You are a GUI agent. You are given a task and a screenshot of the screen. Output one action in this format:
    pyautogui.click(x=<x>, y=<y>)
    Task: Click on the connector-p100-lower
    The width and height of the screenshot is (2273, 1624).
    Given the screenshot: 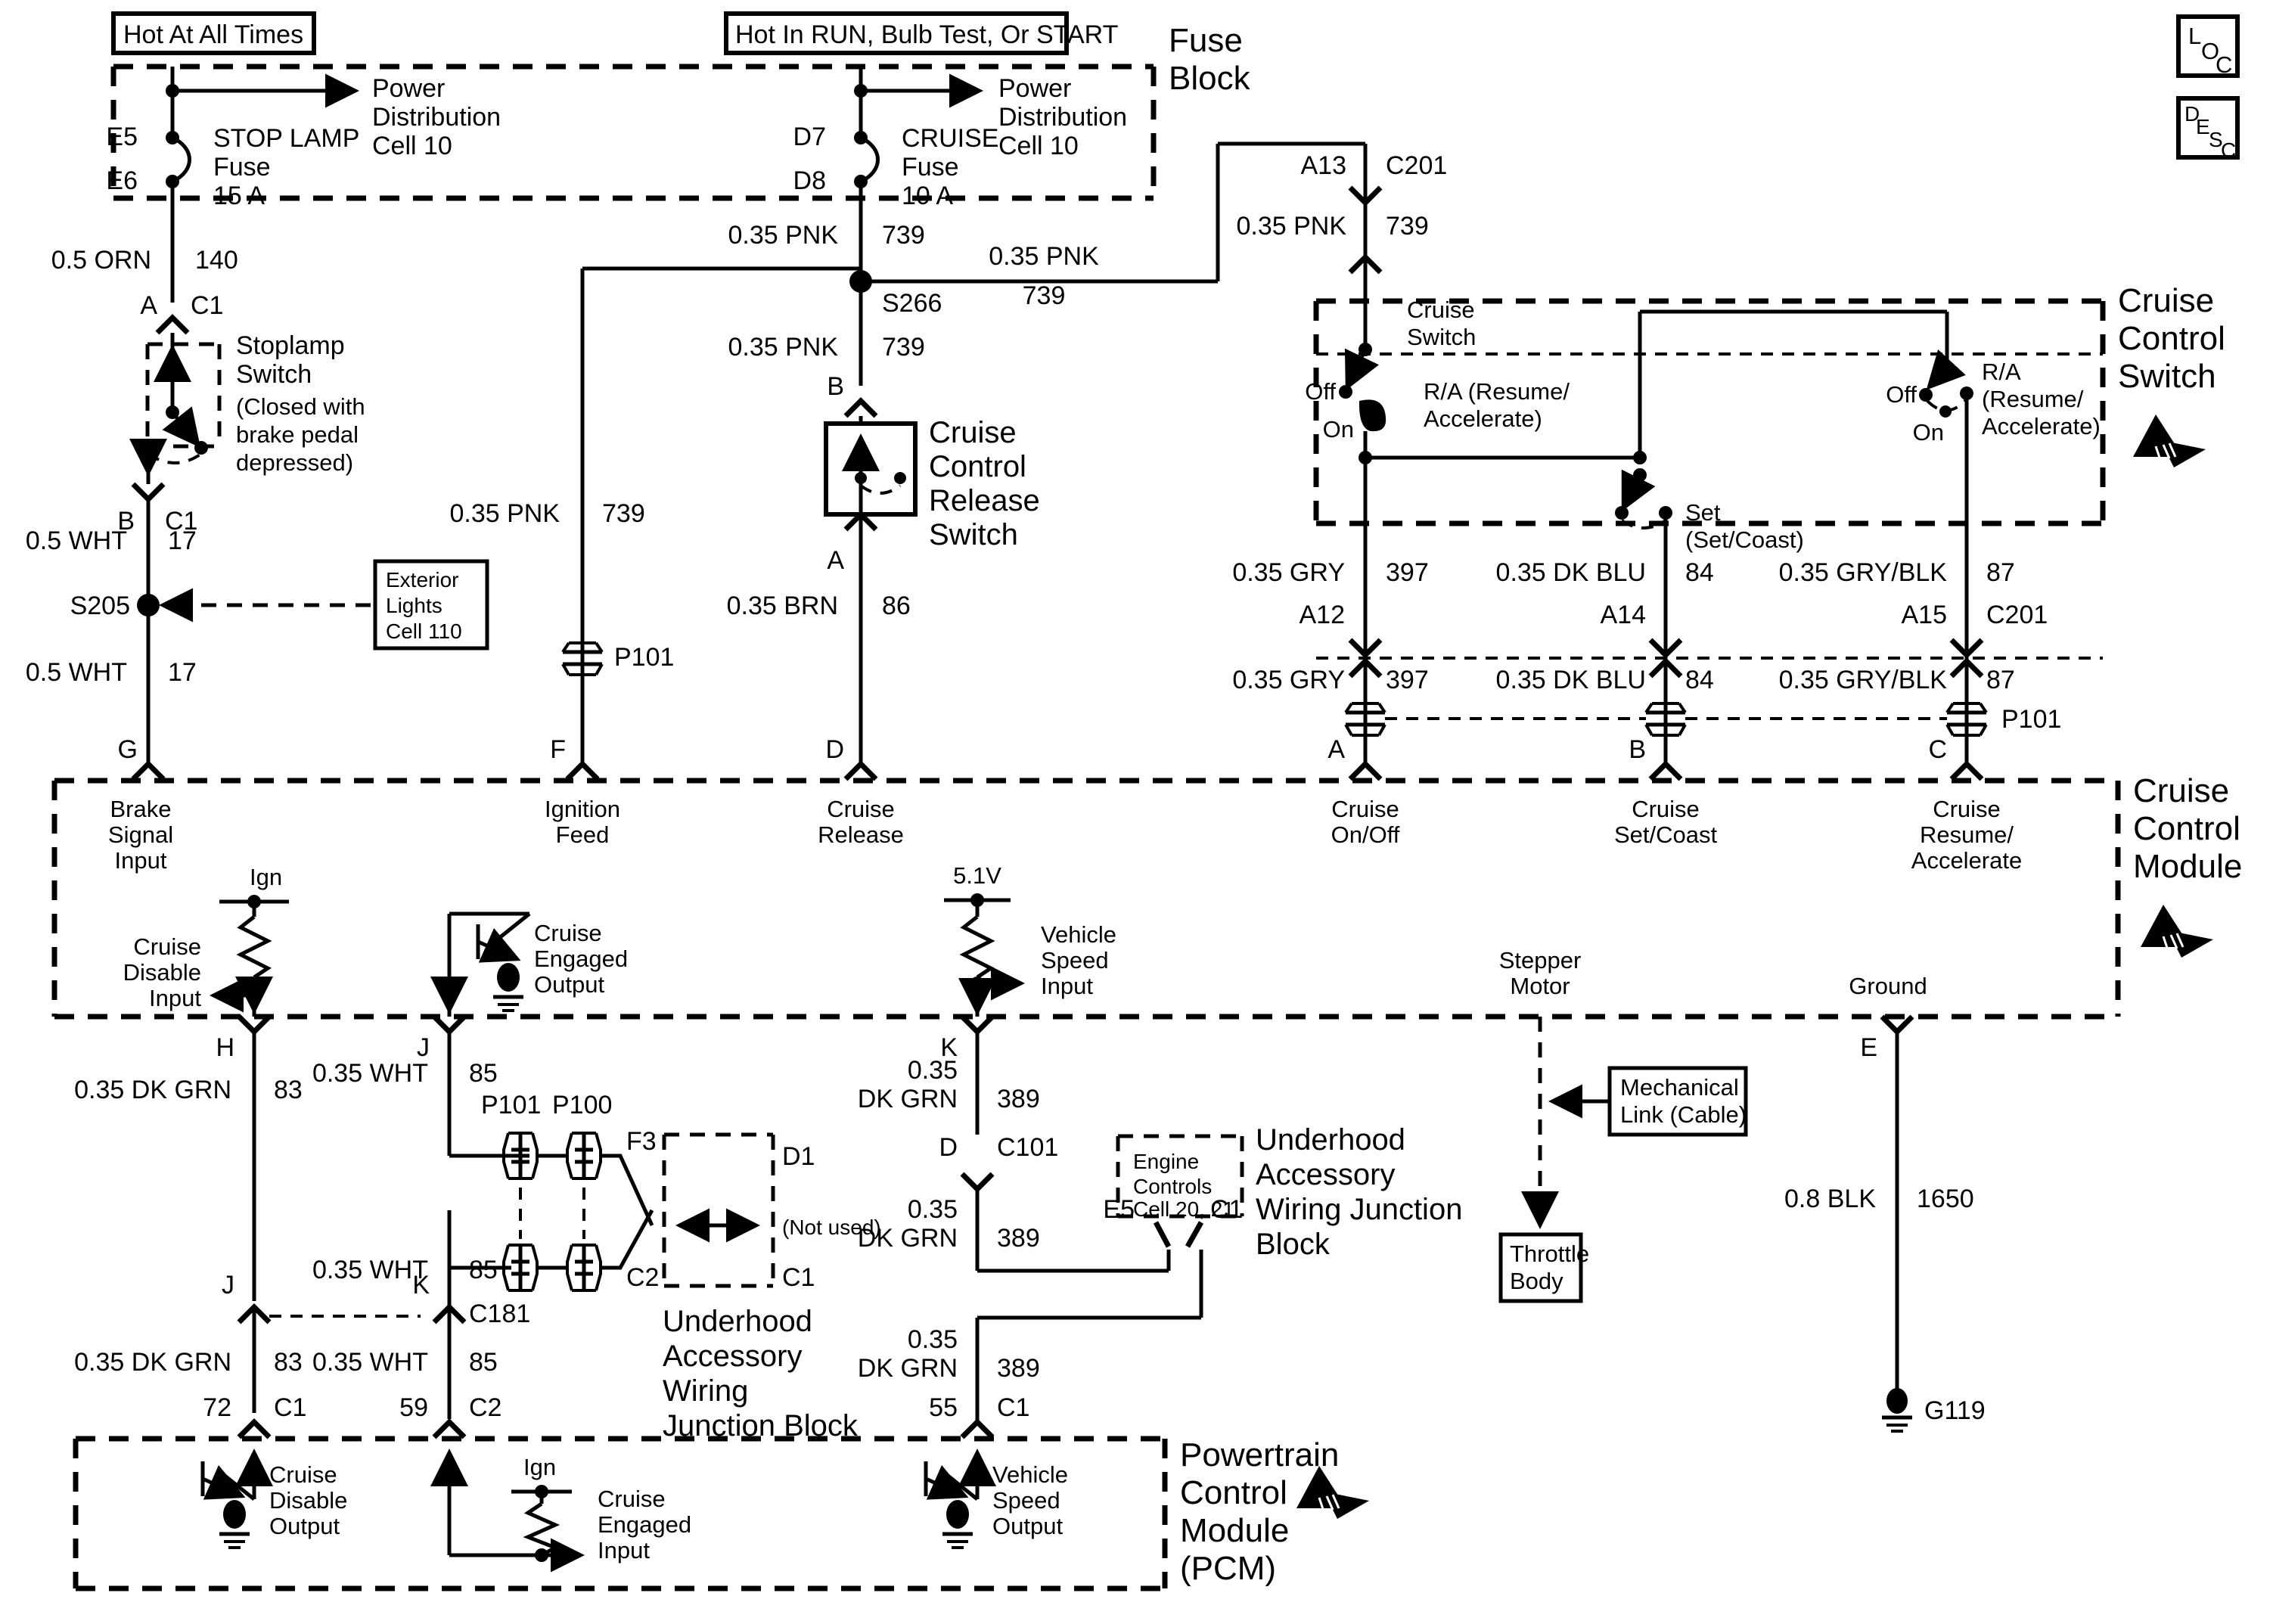 What is the action you would take?
    pyautogui.click(x=584, y=1268)
    